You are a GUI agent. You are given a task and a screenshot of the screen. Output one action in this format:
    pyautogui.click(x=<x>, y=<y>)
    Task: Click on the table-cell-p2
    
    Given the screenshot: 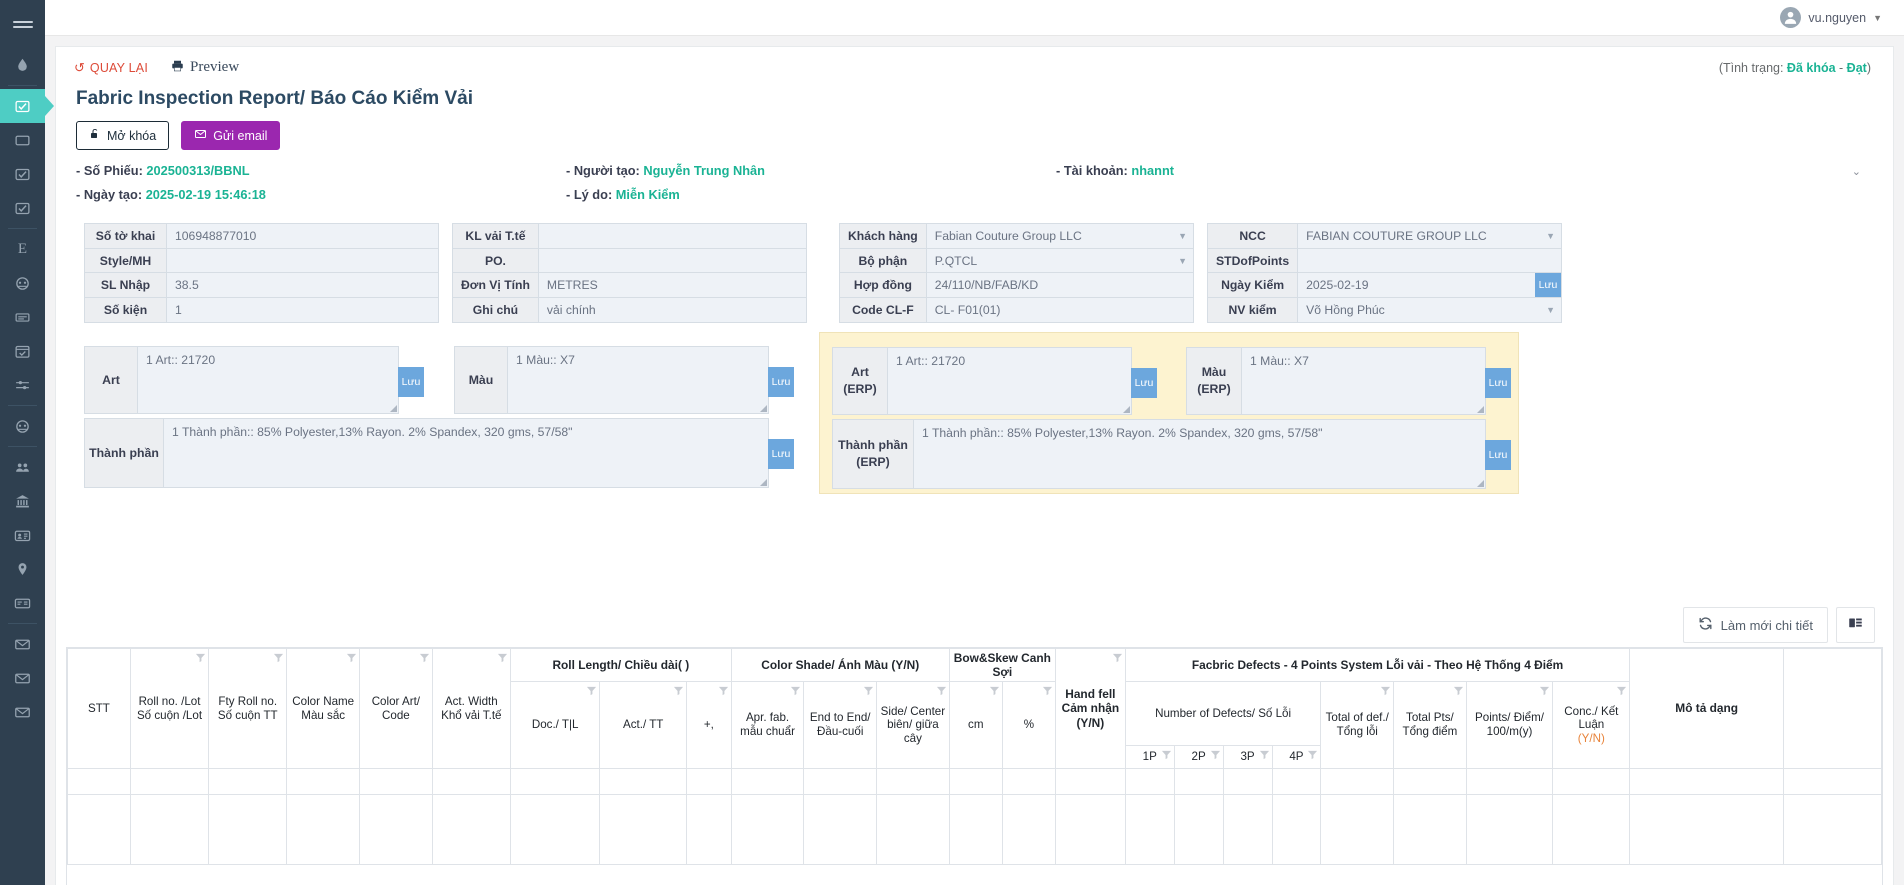 What is the action you would take?
    pyautogui.click(x=1198, y=781)
    